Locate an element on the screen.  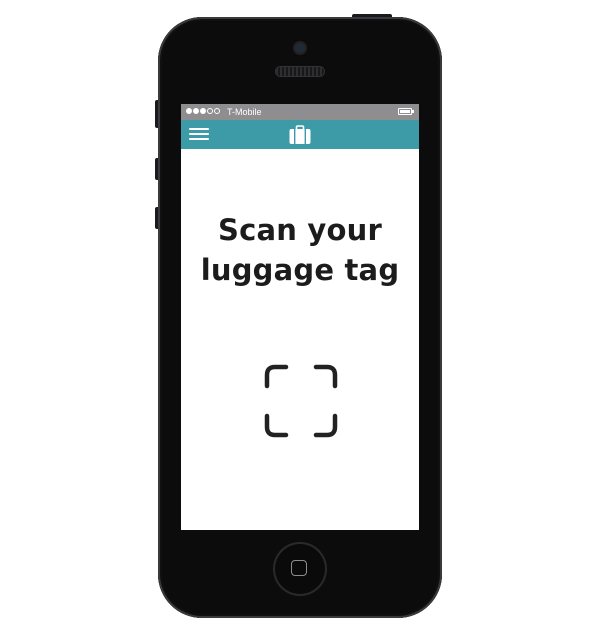
headline-line-2: luggage tag is located at coordinates (300, 270).